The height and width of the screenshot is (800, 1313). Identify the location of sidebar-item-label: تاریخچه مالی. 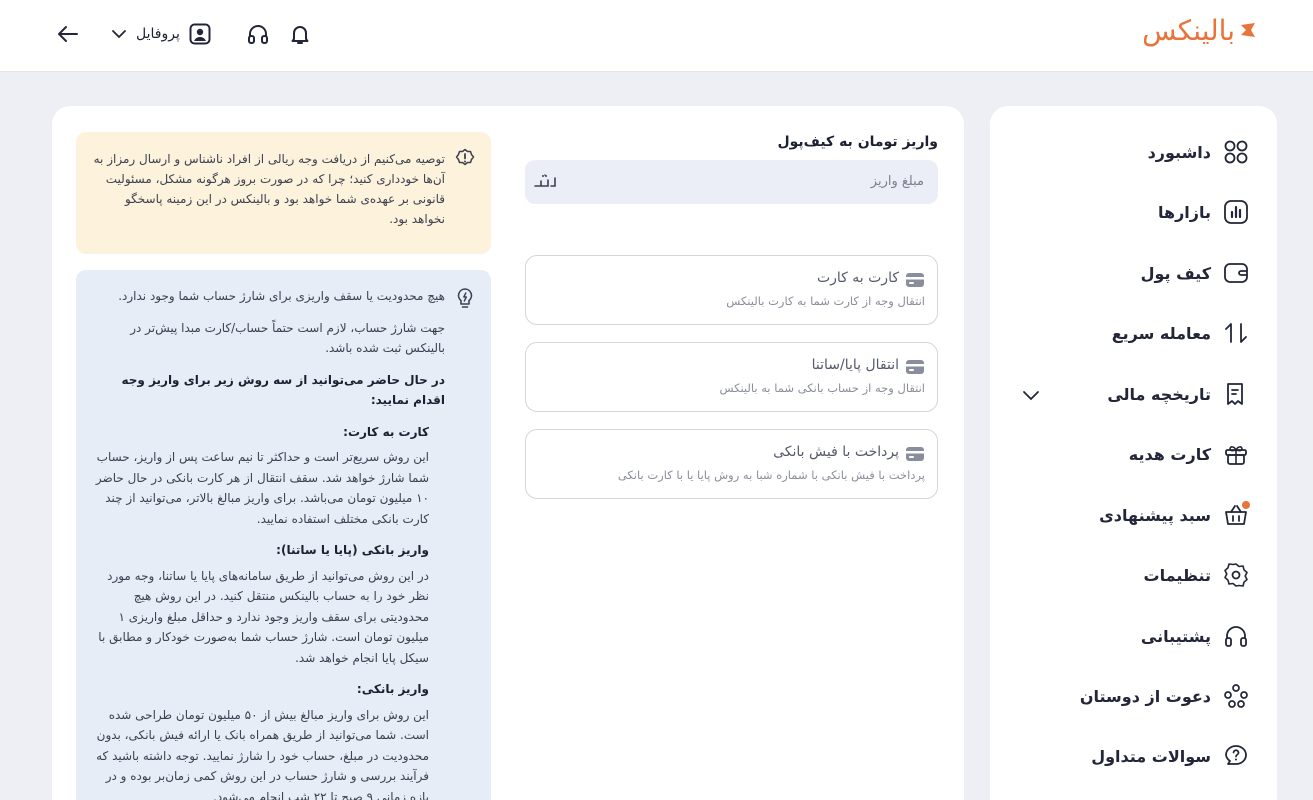
(1159, 394).